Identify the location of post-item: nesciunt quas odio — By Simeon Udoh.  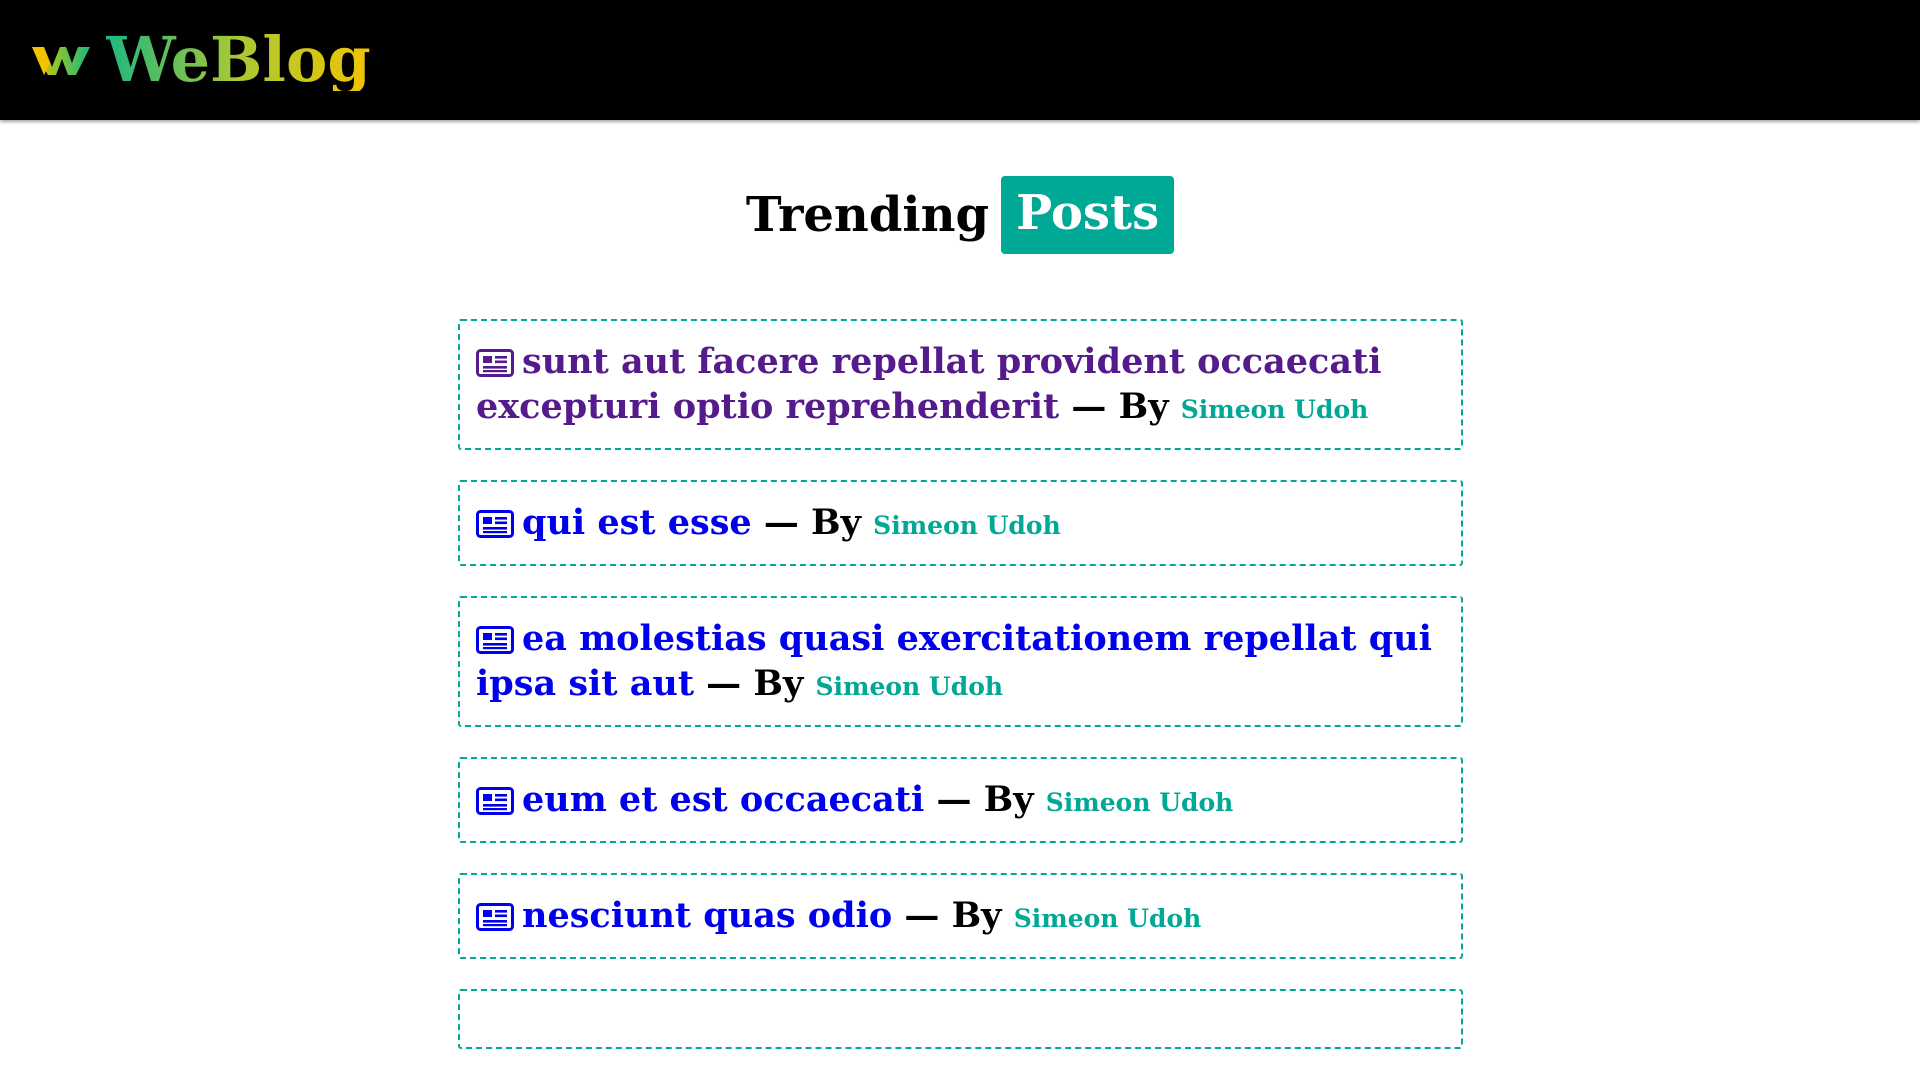
(960, 916).